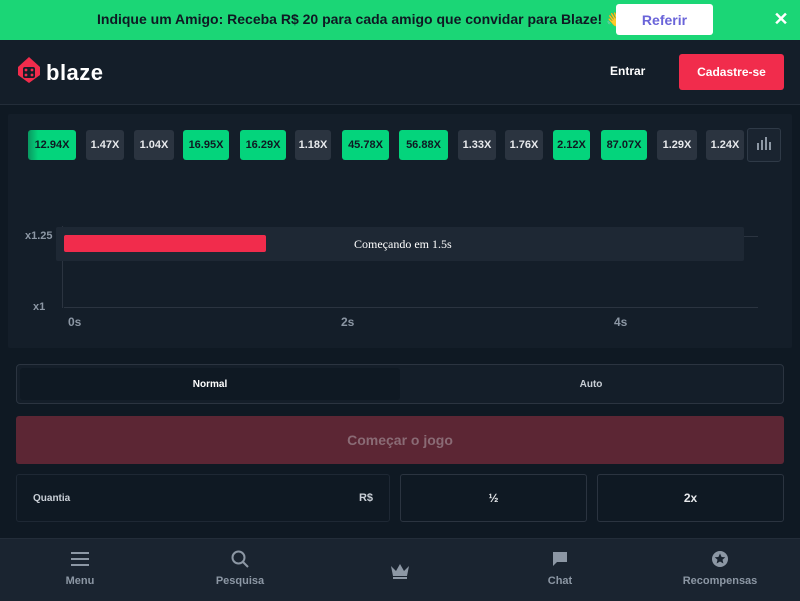  What do you see at coordinates (731, 72) in the screenshot?
I see `signup-button: Cadastre-se` at bounding box center [731, 72].